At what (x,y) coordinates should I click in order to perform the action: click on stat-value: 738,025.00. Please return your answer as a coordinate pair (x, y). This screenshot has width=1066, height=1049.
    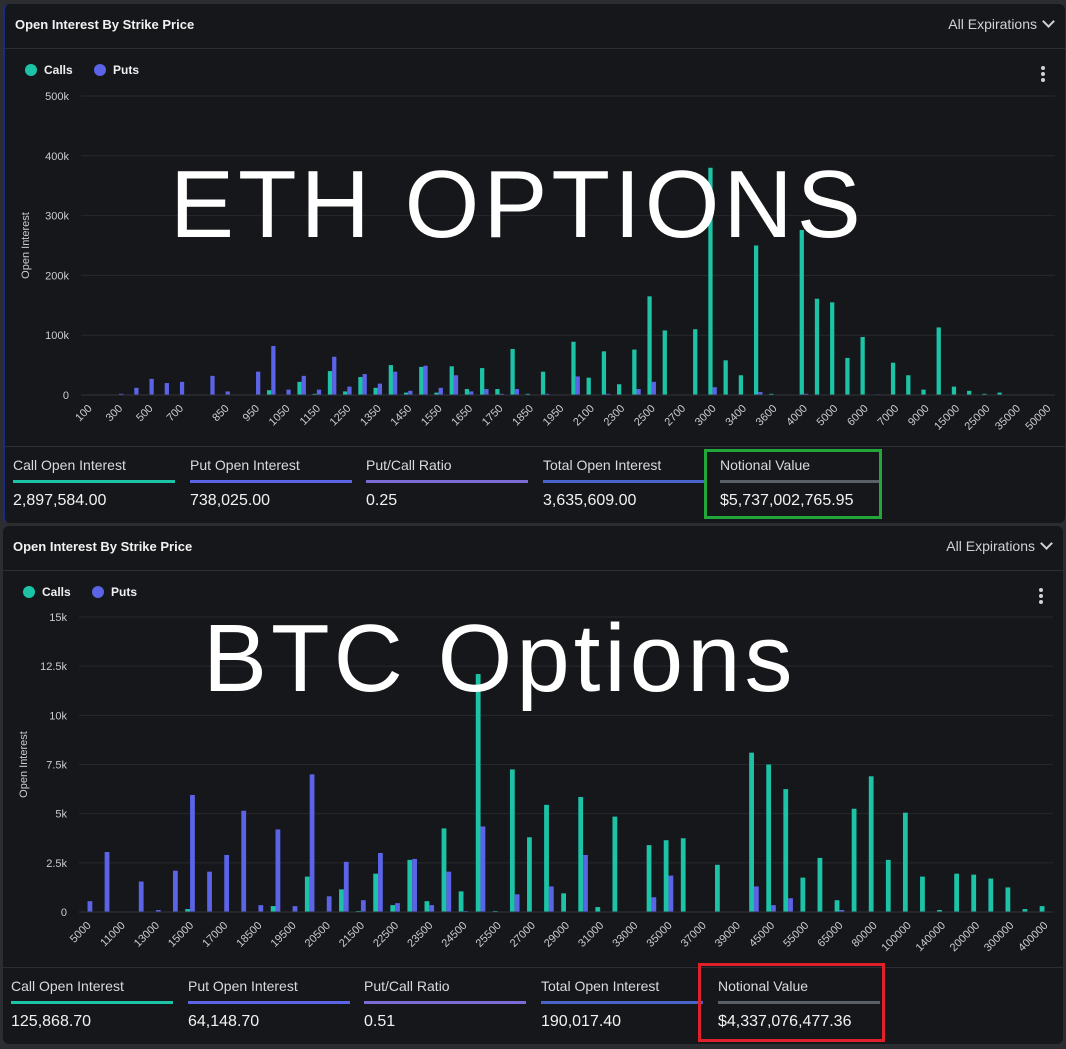
    Looking at the image, I should click on (230, 500).